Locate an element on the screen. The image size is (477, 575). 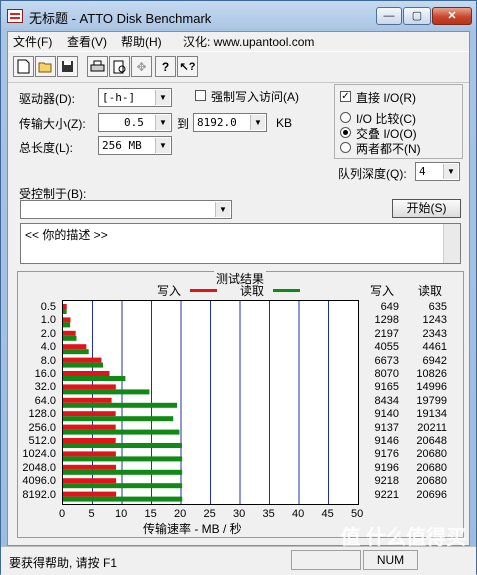
direct-io-label: 直接 I/O(R) is located at coordinates (386, 98).